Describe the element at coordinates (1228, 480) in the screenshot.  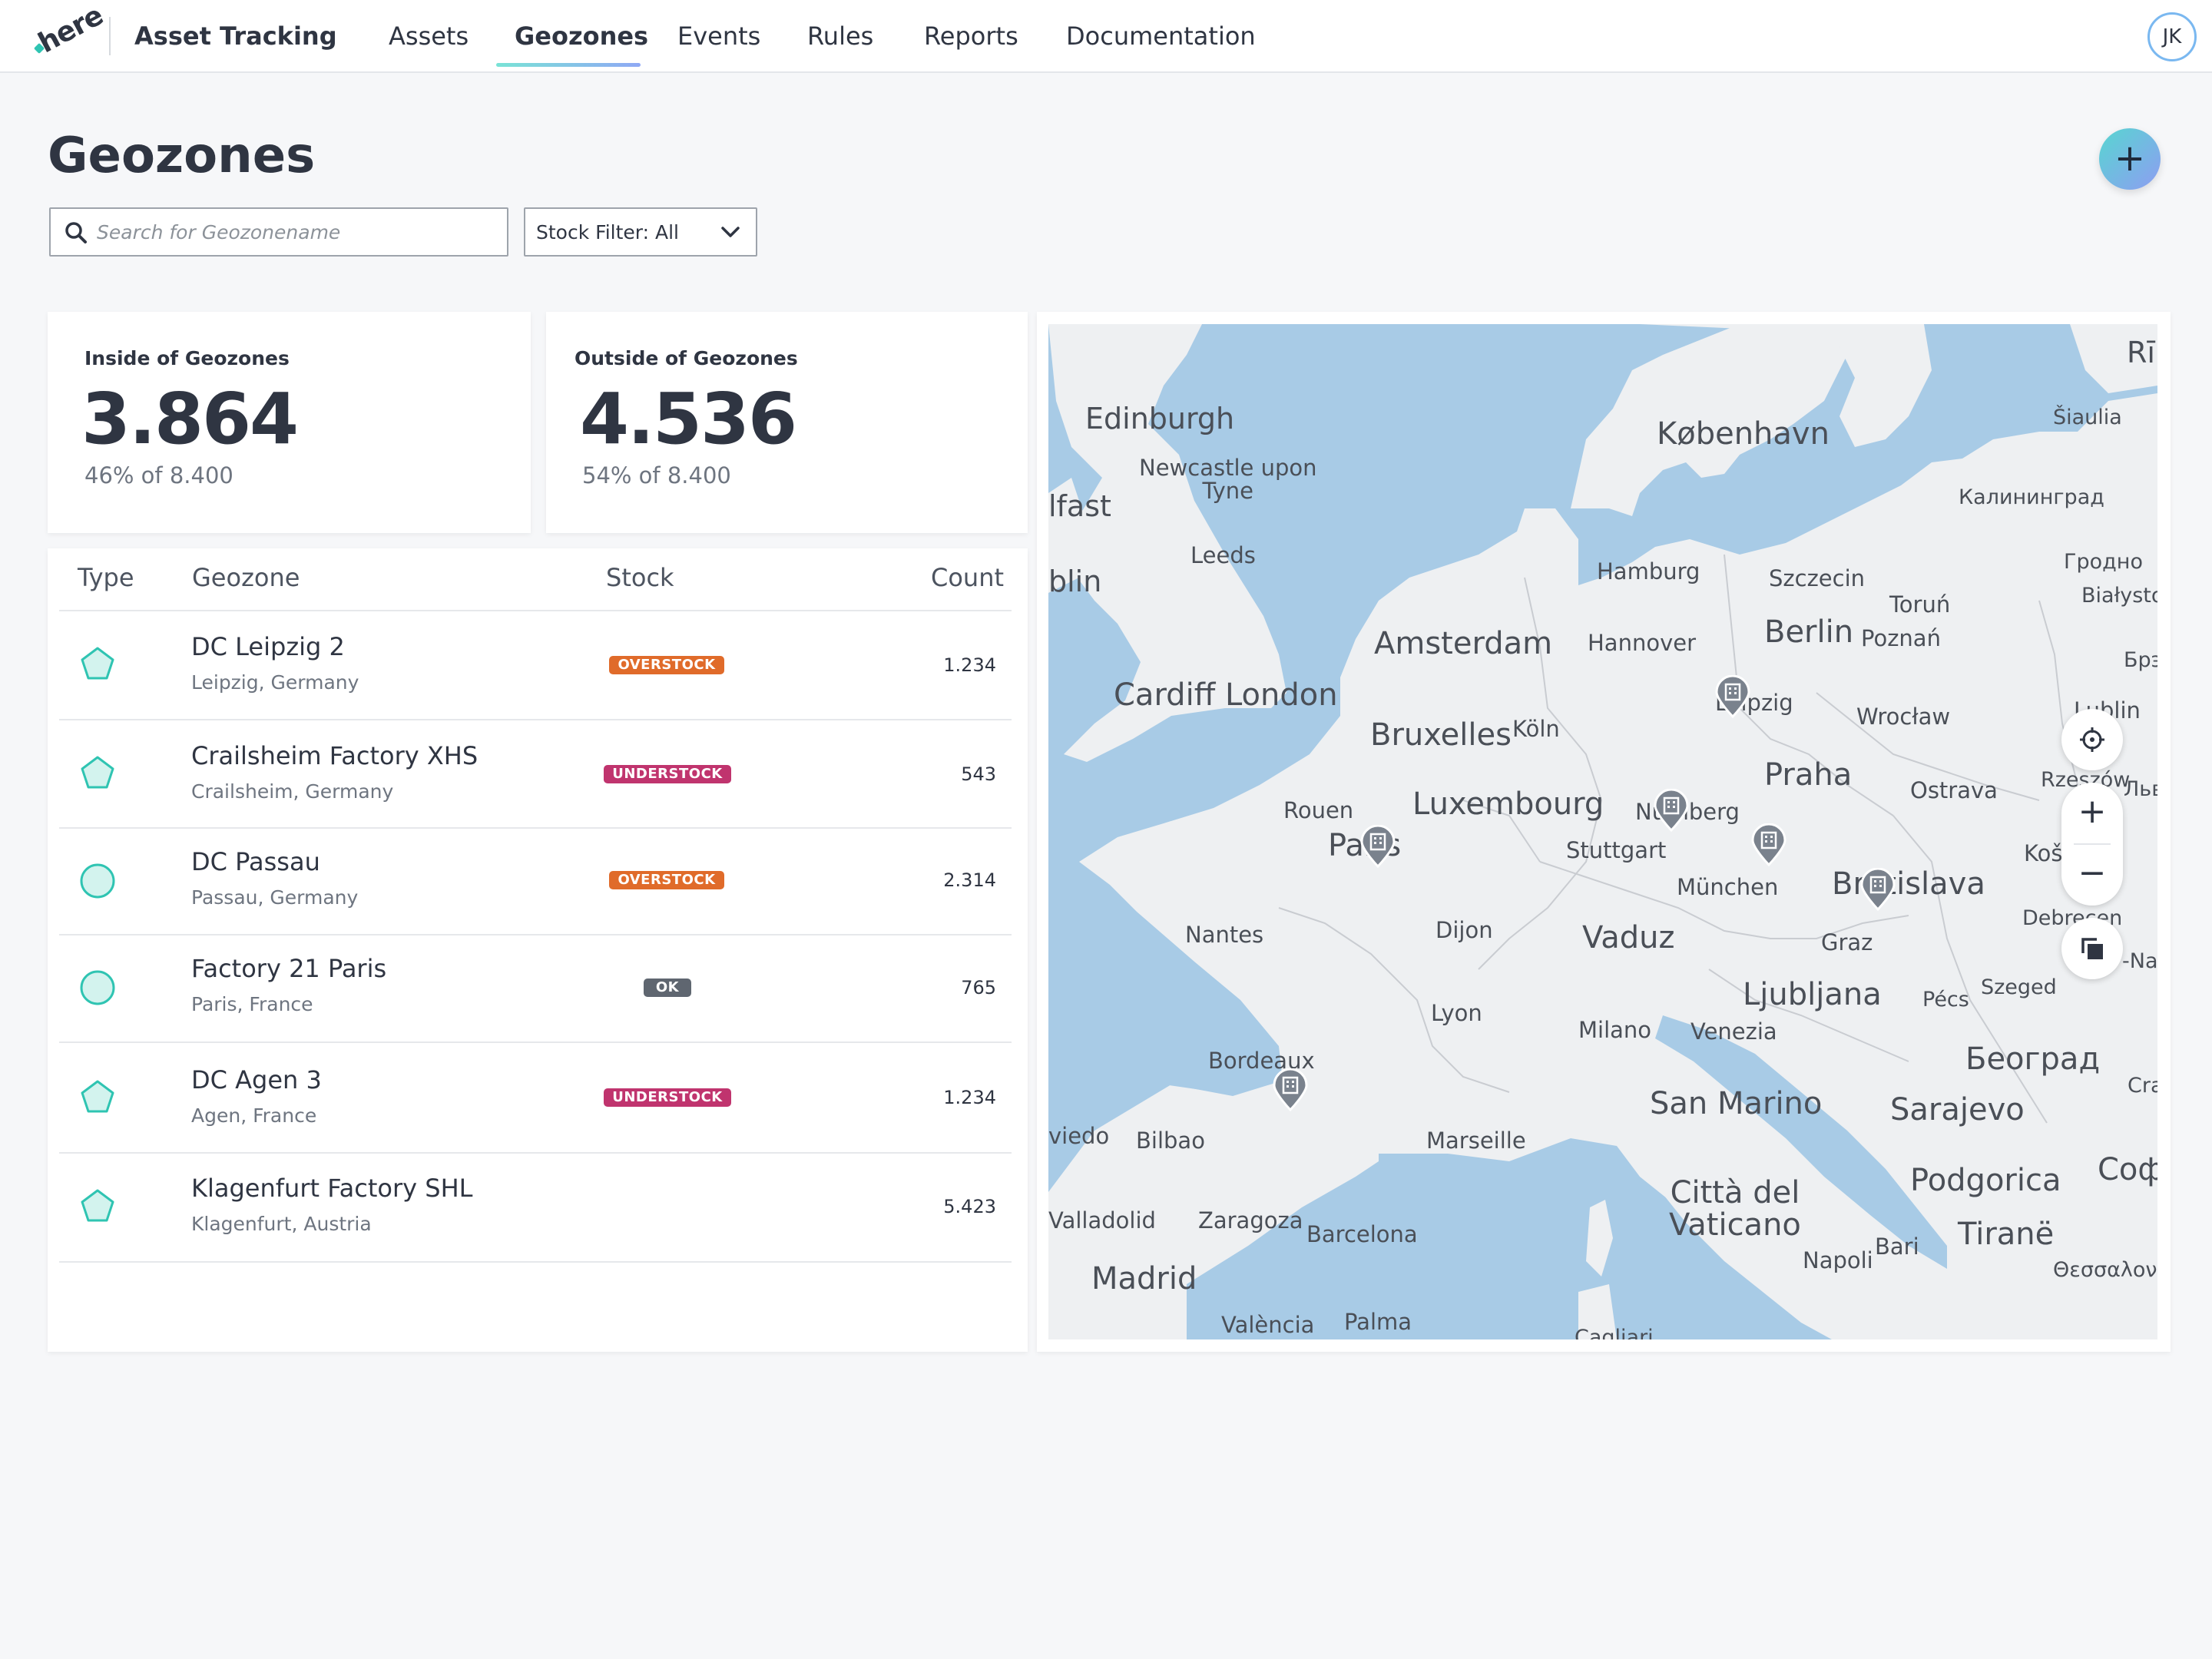
I see `map-label-newcastle: Newcastle upon Tyne` at that location.